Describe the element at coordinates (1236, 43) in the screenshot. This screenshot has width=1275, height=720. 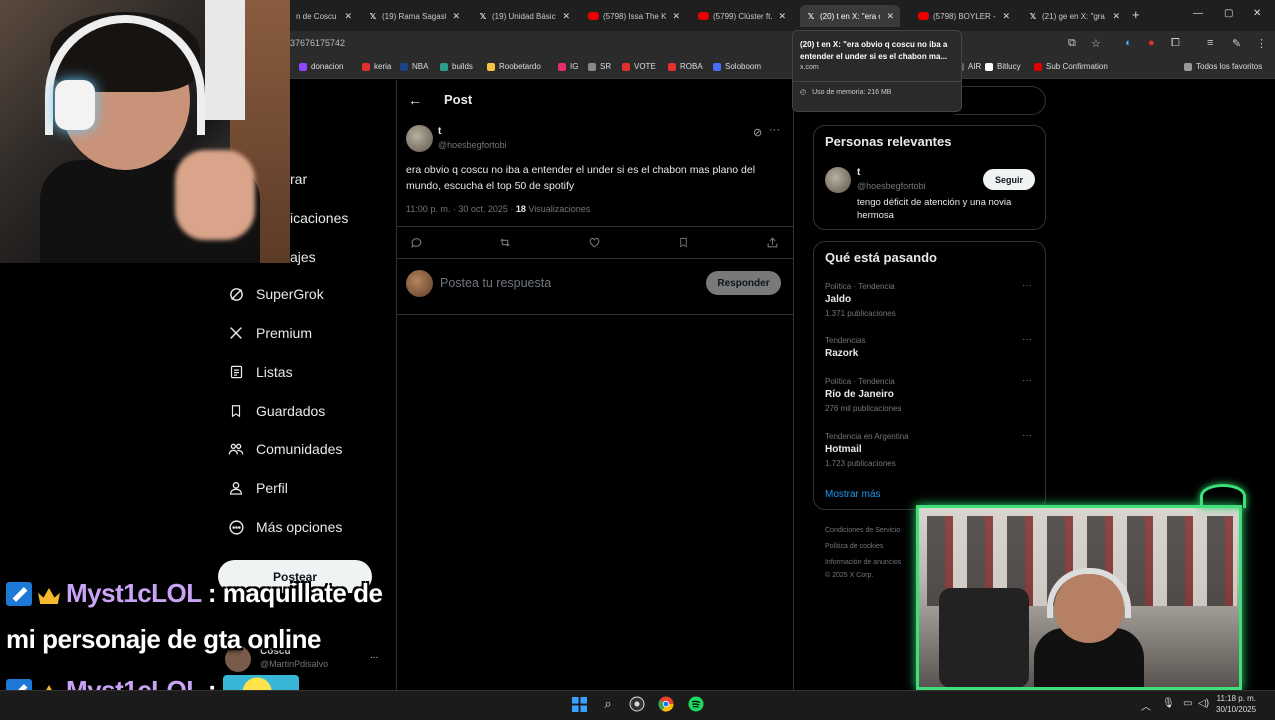
I see `translate-icon: ✎` at that location.